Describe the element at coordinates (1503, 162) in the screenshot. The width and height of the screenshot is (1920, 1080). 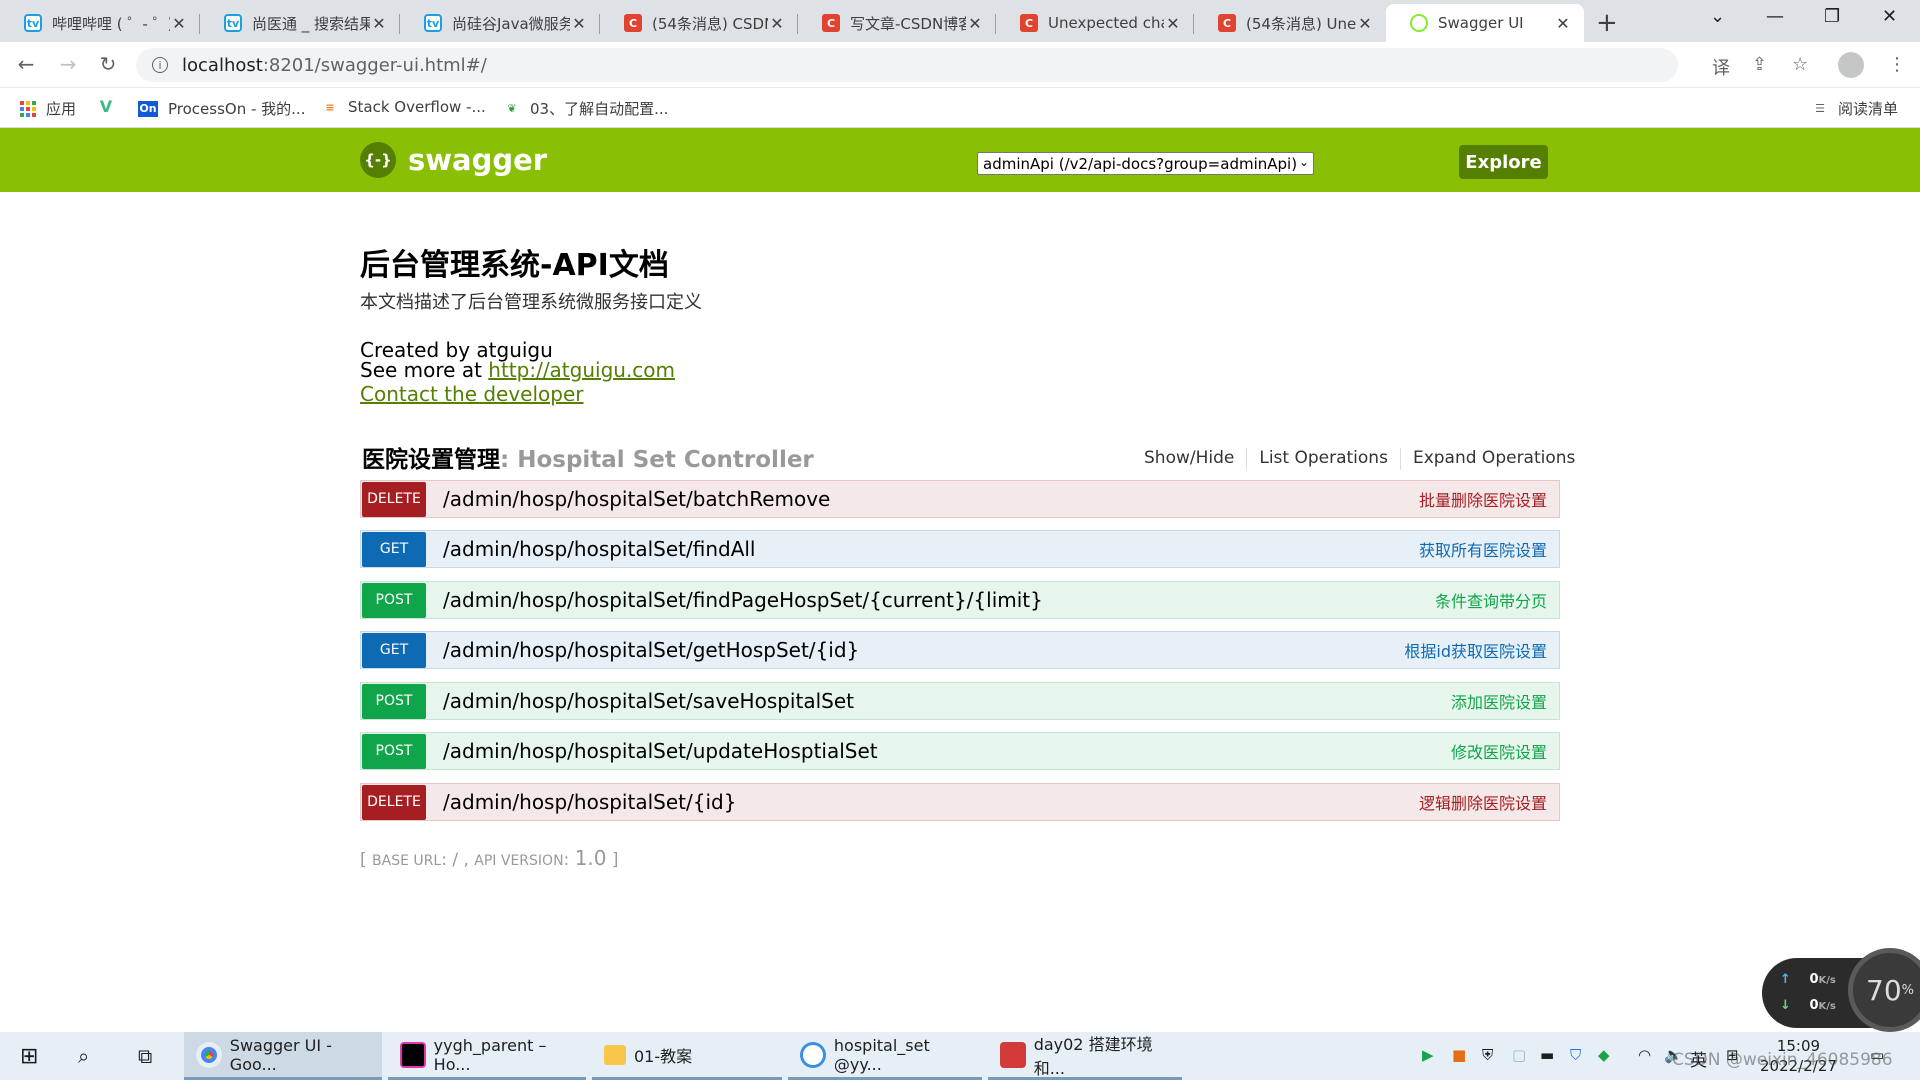
I see `explore-button: Explore` at that location.